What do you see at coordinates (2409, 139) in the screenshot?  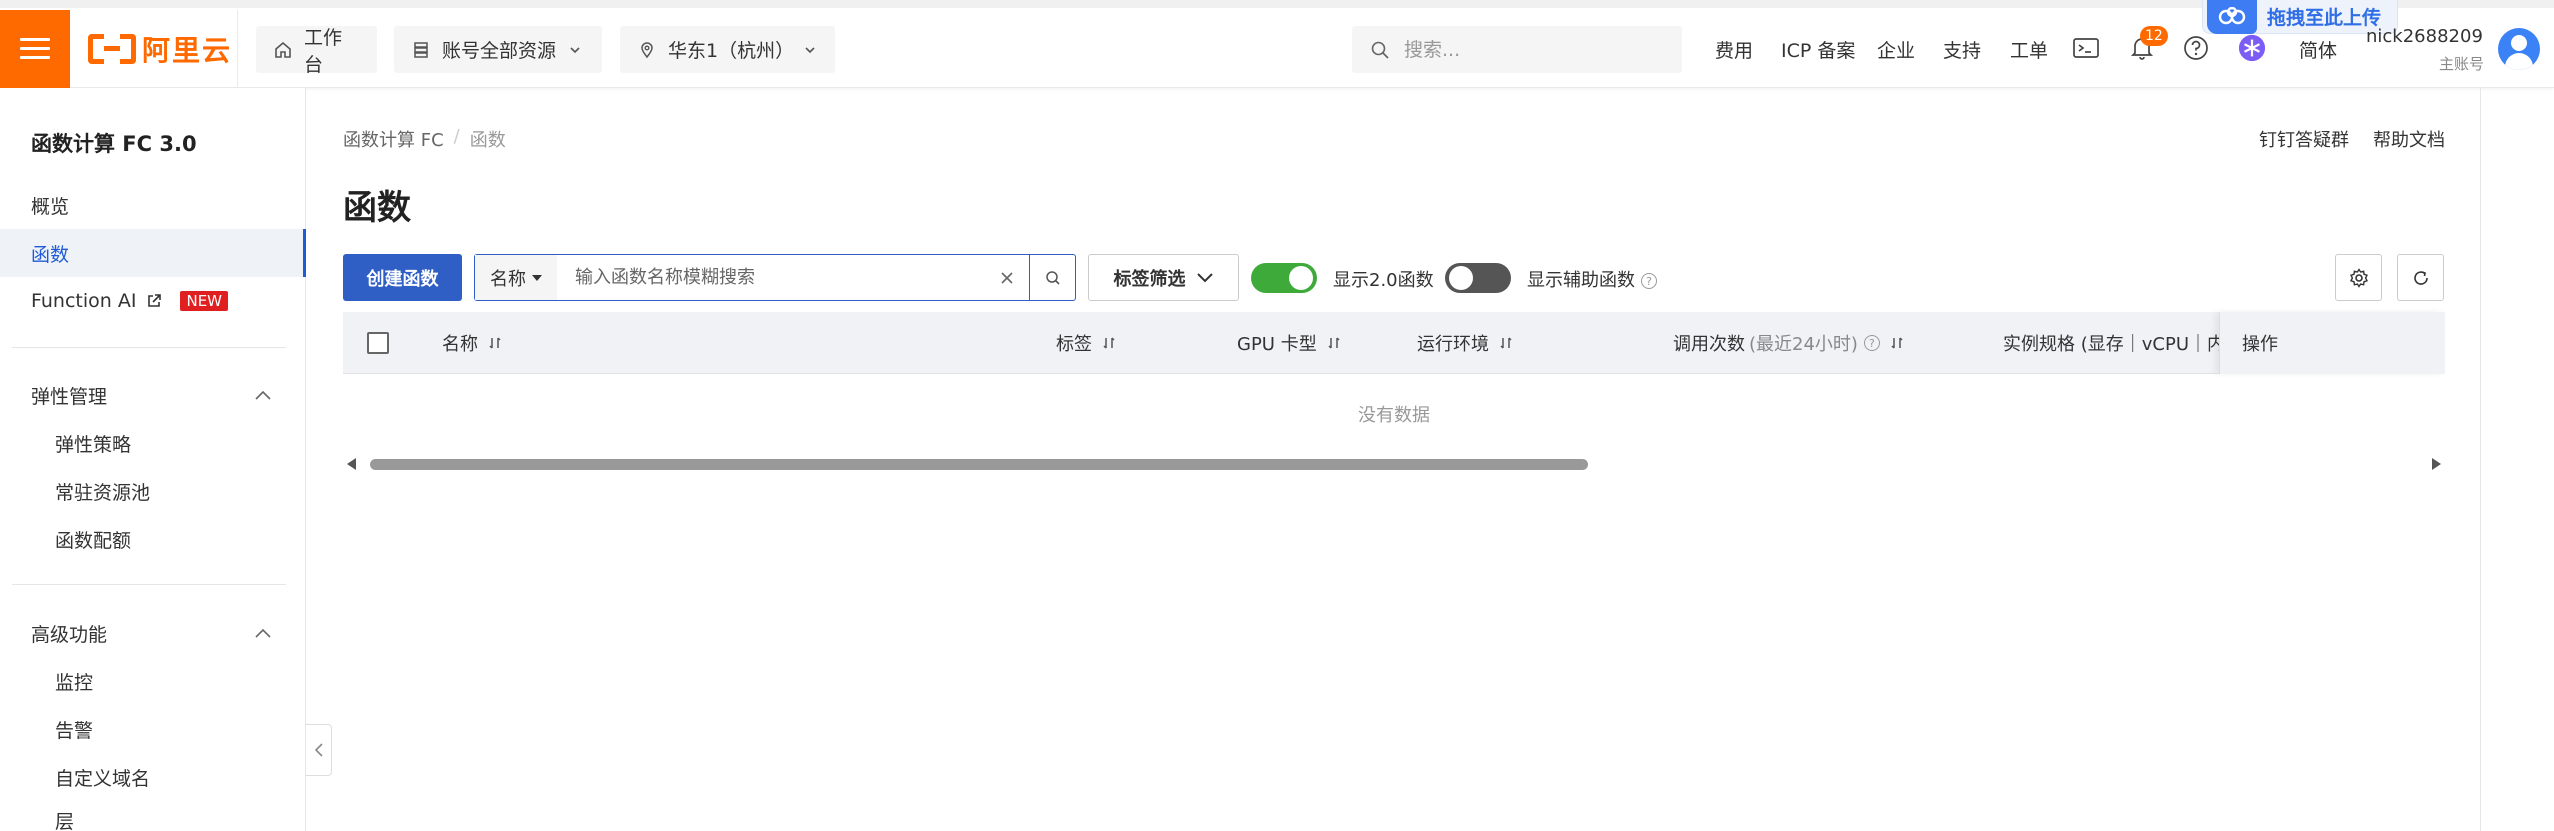 I see `help-docs-link: 帮助文档` at bounding box center [2409, 139].